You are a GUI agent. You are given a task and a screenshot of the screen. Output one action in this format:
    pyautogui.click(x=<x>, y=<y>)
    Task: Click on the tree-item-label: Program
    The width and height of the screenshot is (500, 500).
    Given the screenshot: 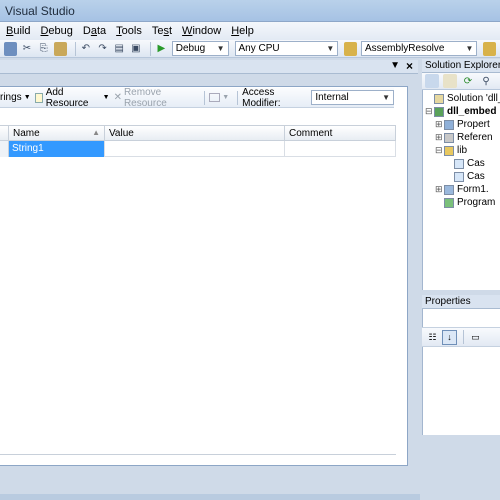 What is the action you would take?
    pyautogui.click(x=476, y=202)
    